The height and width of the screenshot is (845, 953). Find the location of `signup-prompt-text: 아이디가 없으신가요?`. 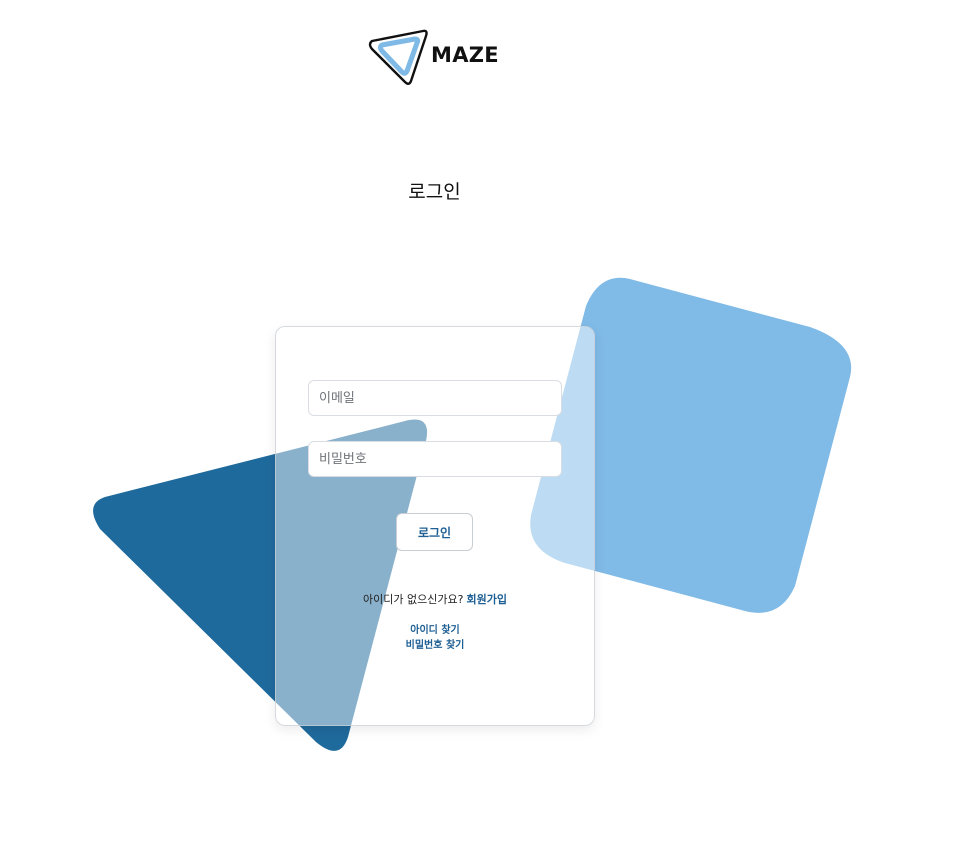

signup-prompt-text: 아이디가 없으신가요? is located at coordinates (413, 599).